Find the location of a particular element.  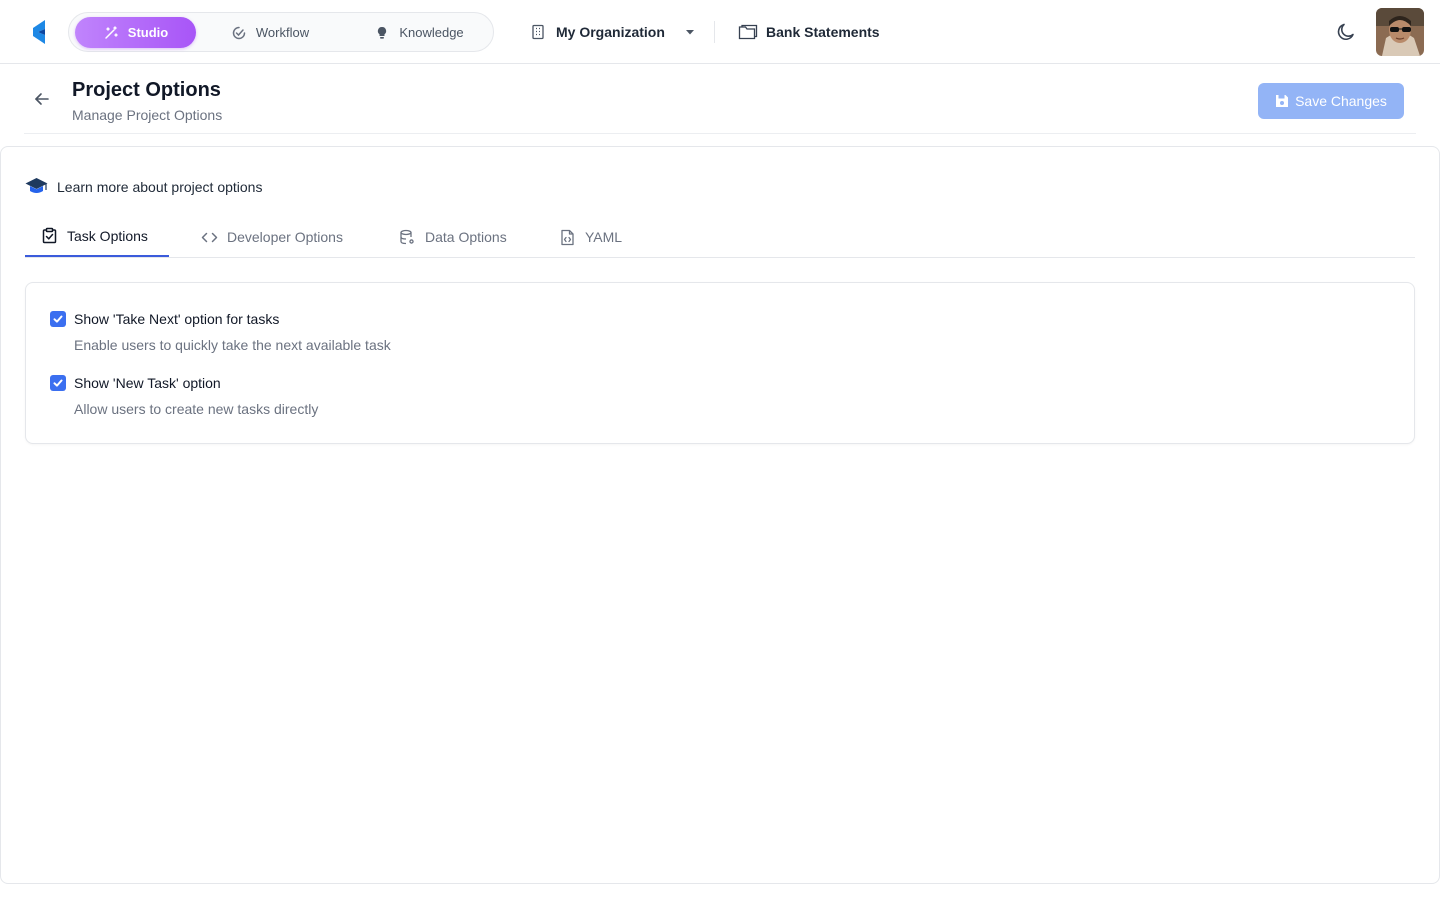

learn-more-label: Learn more about project options is located at coordinates (160, 187).